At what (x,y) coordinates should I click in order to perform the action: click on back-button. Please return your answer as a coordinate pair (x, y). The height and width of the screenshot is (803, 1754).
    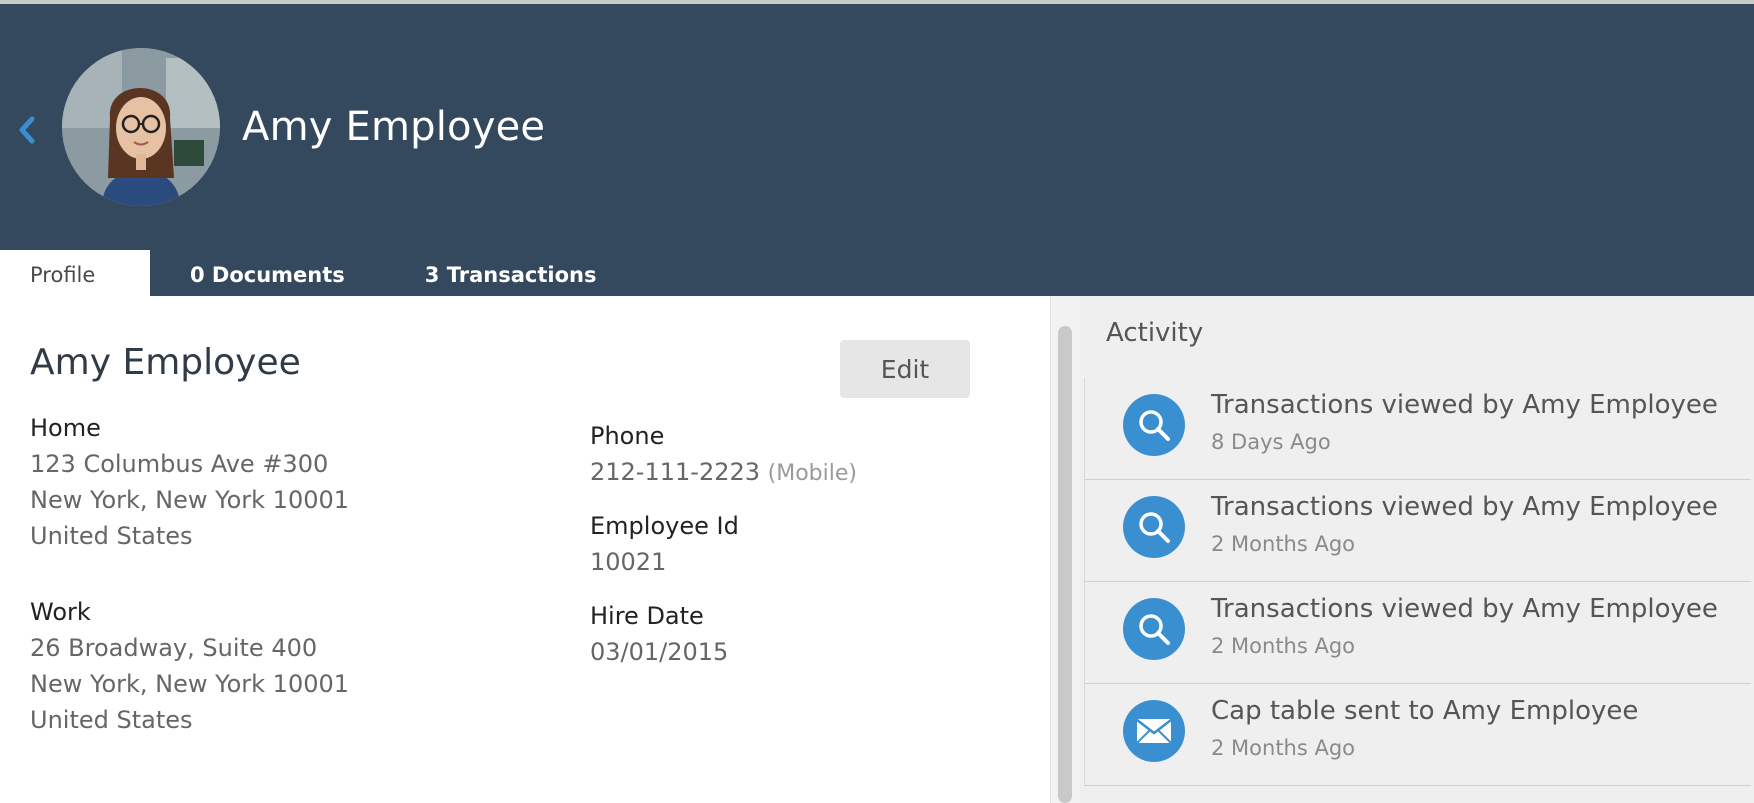
    Looking at the image, I should click on (27, 130).